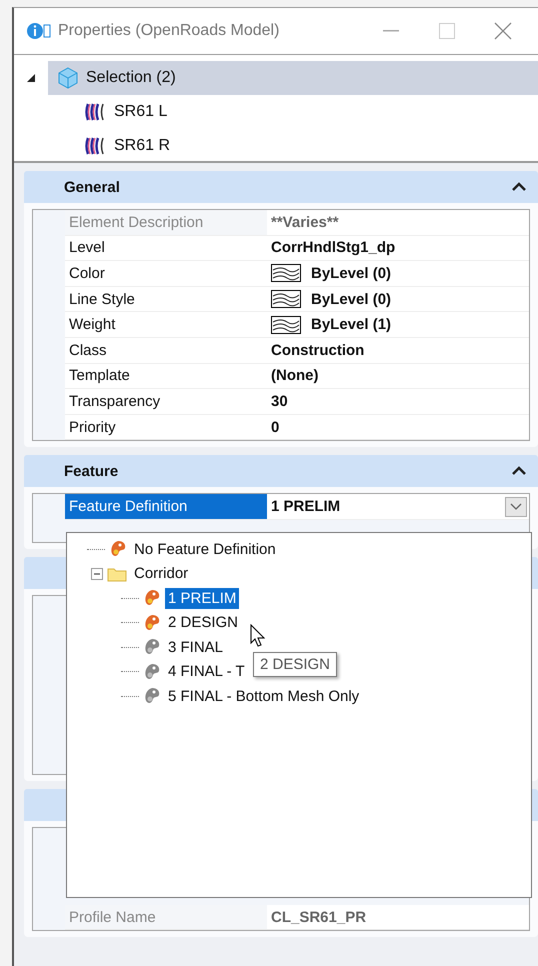  I want to click on property-value: 0, so click(275, 427).